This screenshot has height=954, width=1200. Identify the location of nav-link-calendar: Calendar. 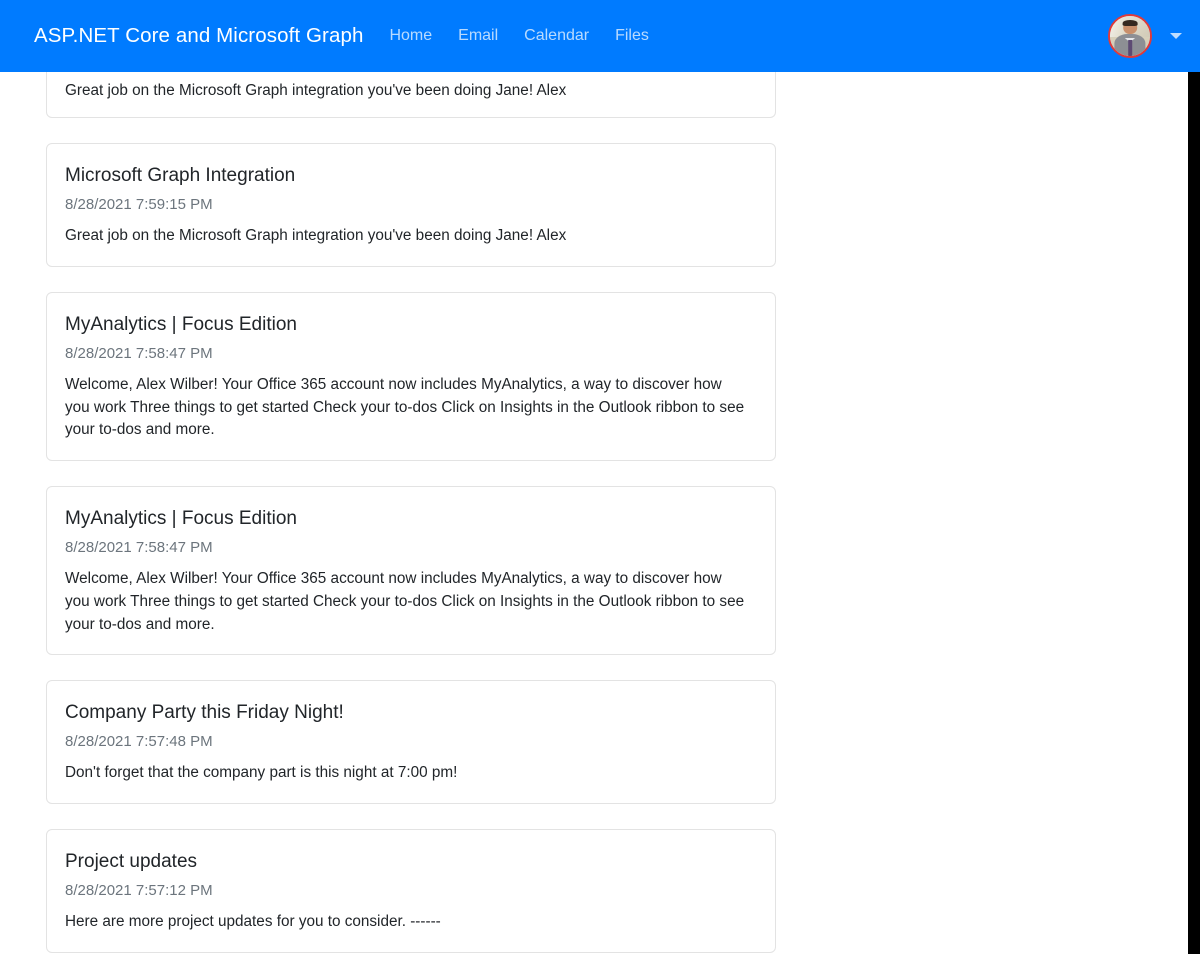
(556, 36).